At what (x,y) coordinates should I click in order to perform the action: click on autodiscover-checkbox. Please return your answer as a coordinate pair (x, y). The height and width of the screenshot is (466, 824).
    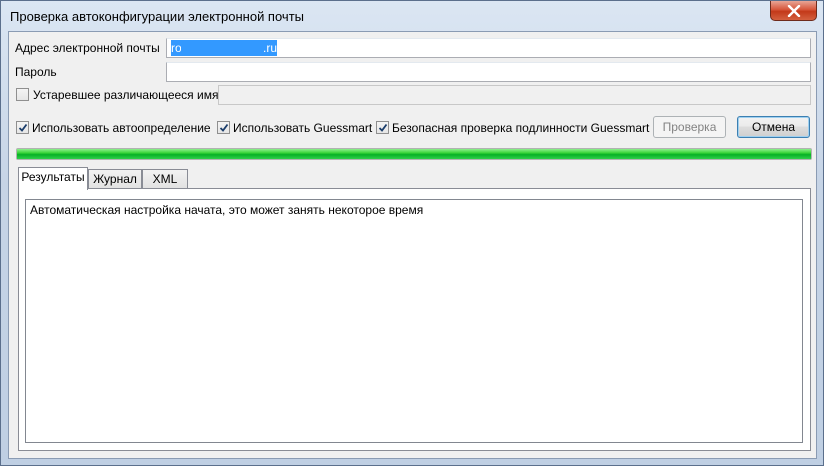
    Looking at the image, I should click on (22, 127).